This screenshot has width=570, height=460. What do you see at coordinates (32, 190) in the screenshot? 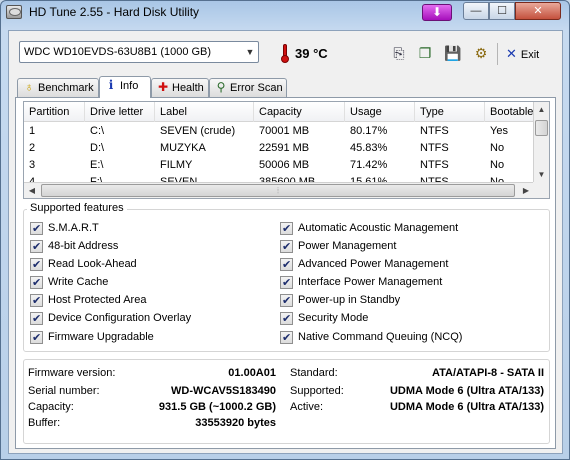
I see `scroll-left-arrow-icon: ◀` at bounding box center [32, 190].